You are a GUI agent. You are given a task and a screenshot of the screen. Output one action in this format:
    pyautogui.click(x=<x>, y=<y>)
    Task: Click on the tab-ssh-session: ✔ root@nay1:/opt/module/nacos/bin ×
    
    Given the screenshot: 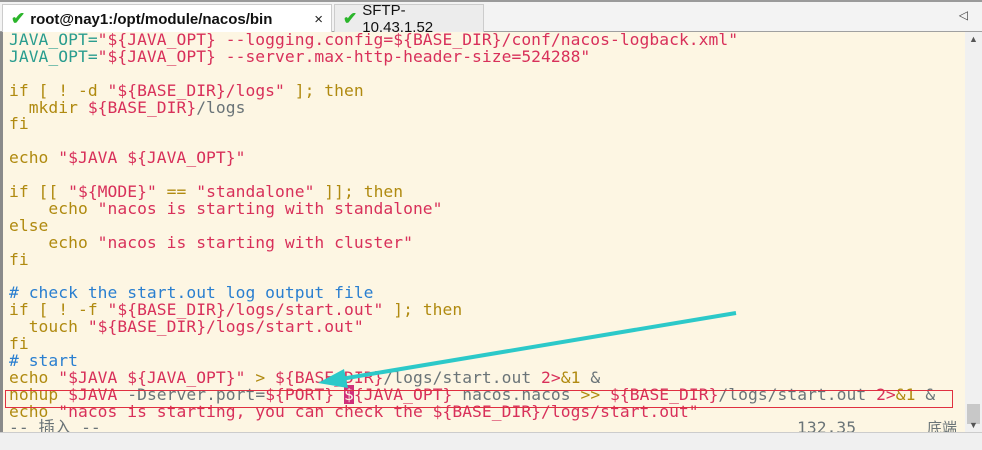 What is the action you would take?
    pyautogui.click(x=167, y=18)
    